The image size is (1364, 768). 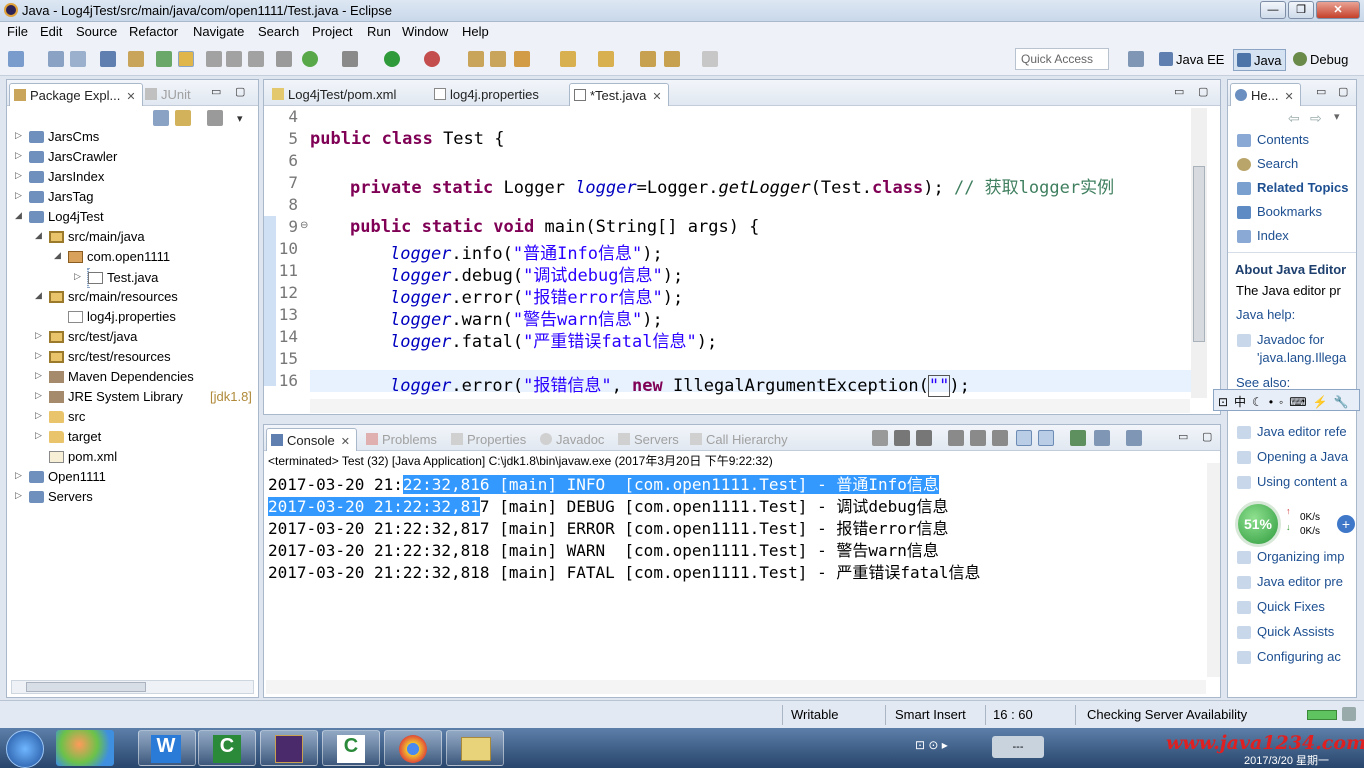 I want to click on filter-icon, so click(x=215, y=118).